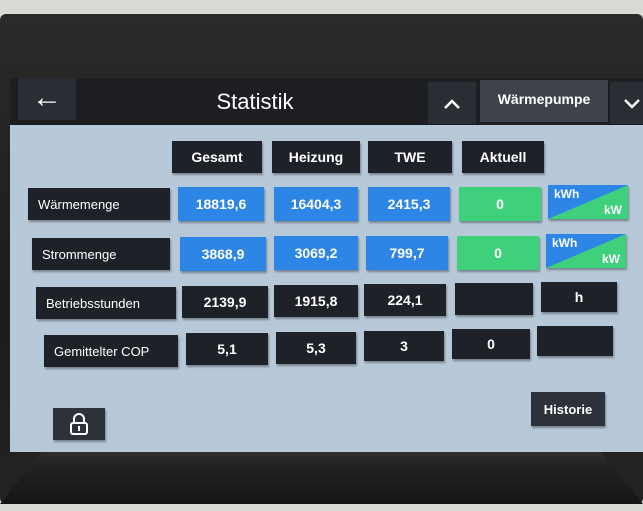 The image size is (643, 511). What do you see at coordinates (326, 101) in the screenshot?
I see `top-bar: ← Statistik Wärmepumpe` at bounding box center [326, 101].